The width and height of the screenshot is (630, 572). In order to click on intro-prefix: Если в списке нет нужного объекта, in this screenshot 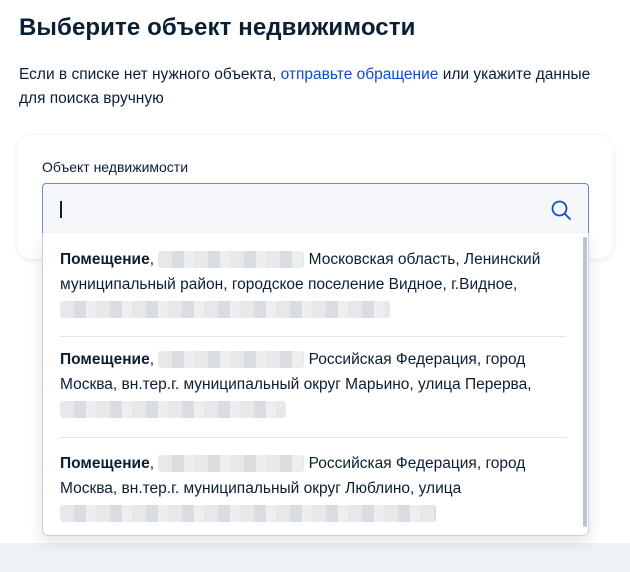, I will do `click(150, 74)`.